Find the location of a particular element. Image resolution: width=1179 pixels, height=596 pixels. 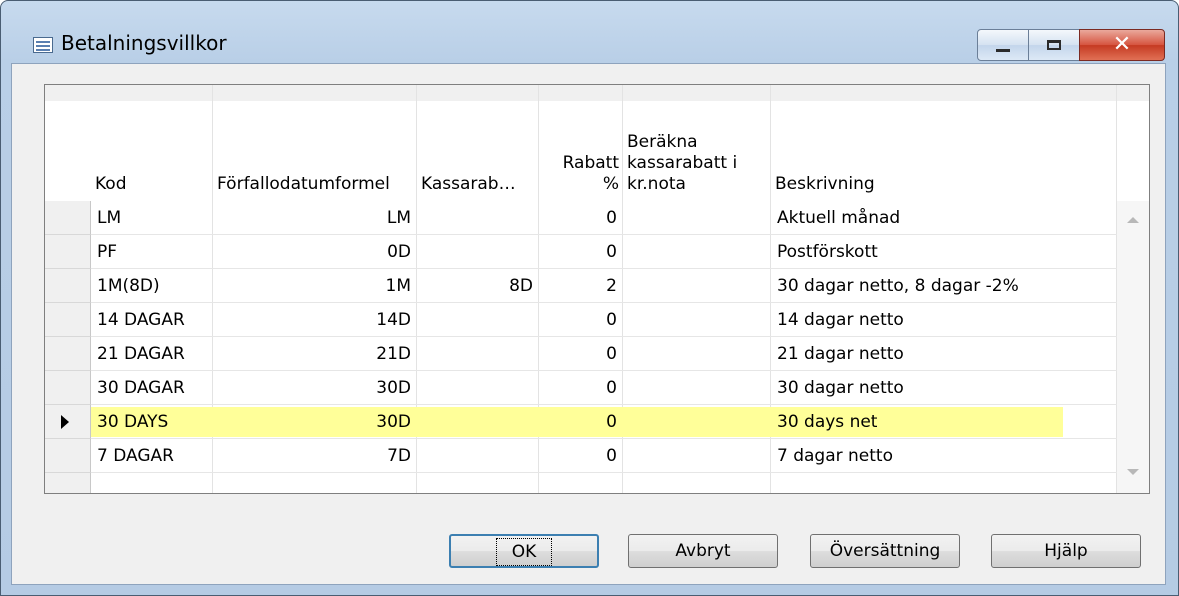

close-icon: ✕ is located at coordinates (1122, 44).